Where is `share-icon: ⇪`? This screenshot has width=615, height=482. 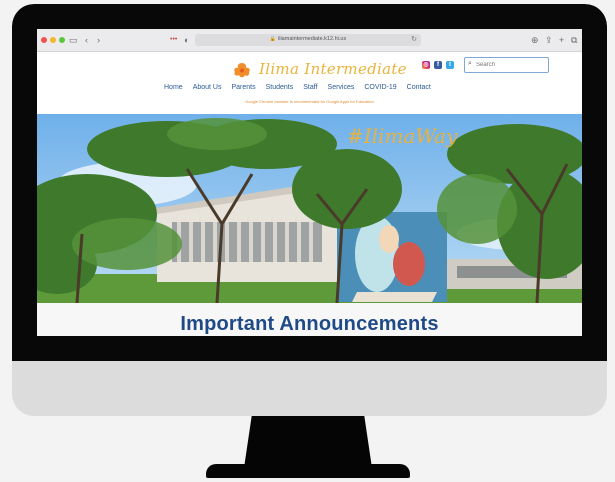
share-icon: ⇪ is located at coordinates (549, 40).